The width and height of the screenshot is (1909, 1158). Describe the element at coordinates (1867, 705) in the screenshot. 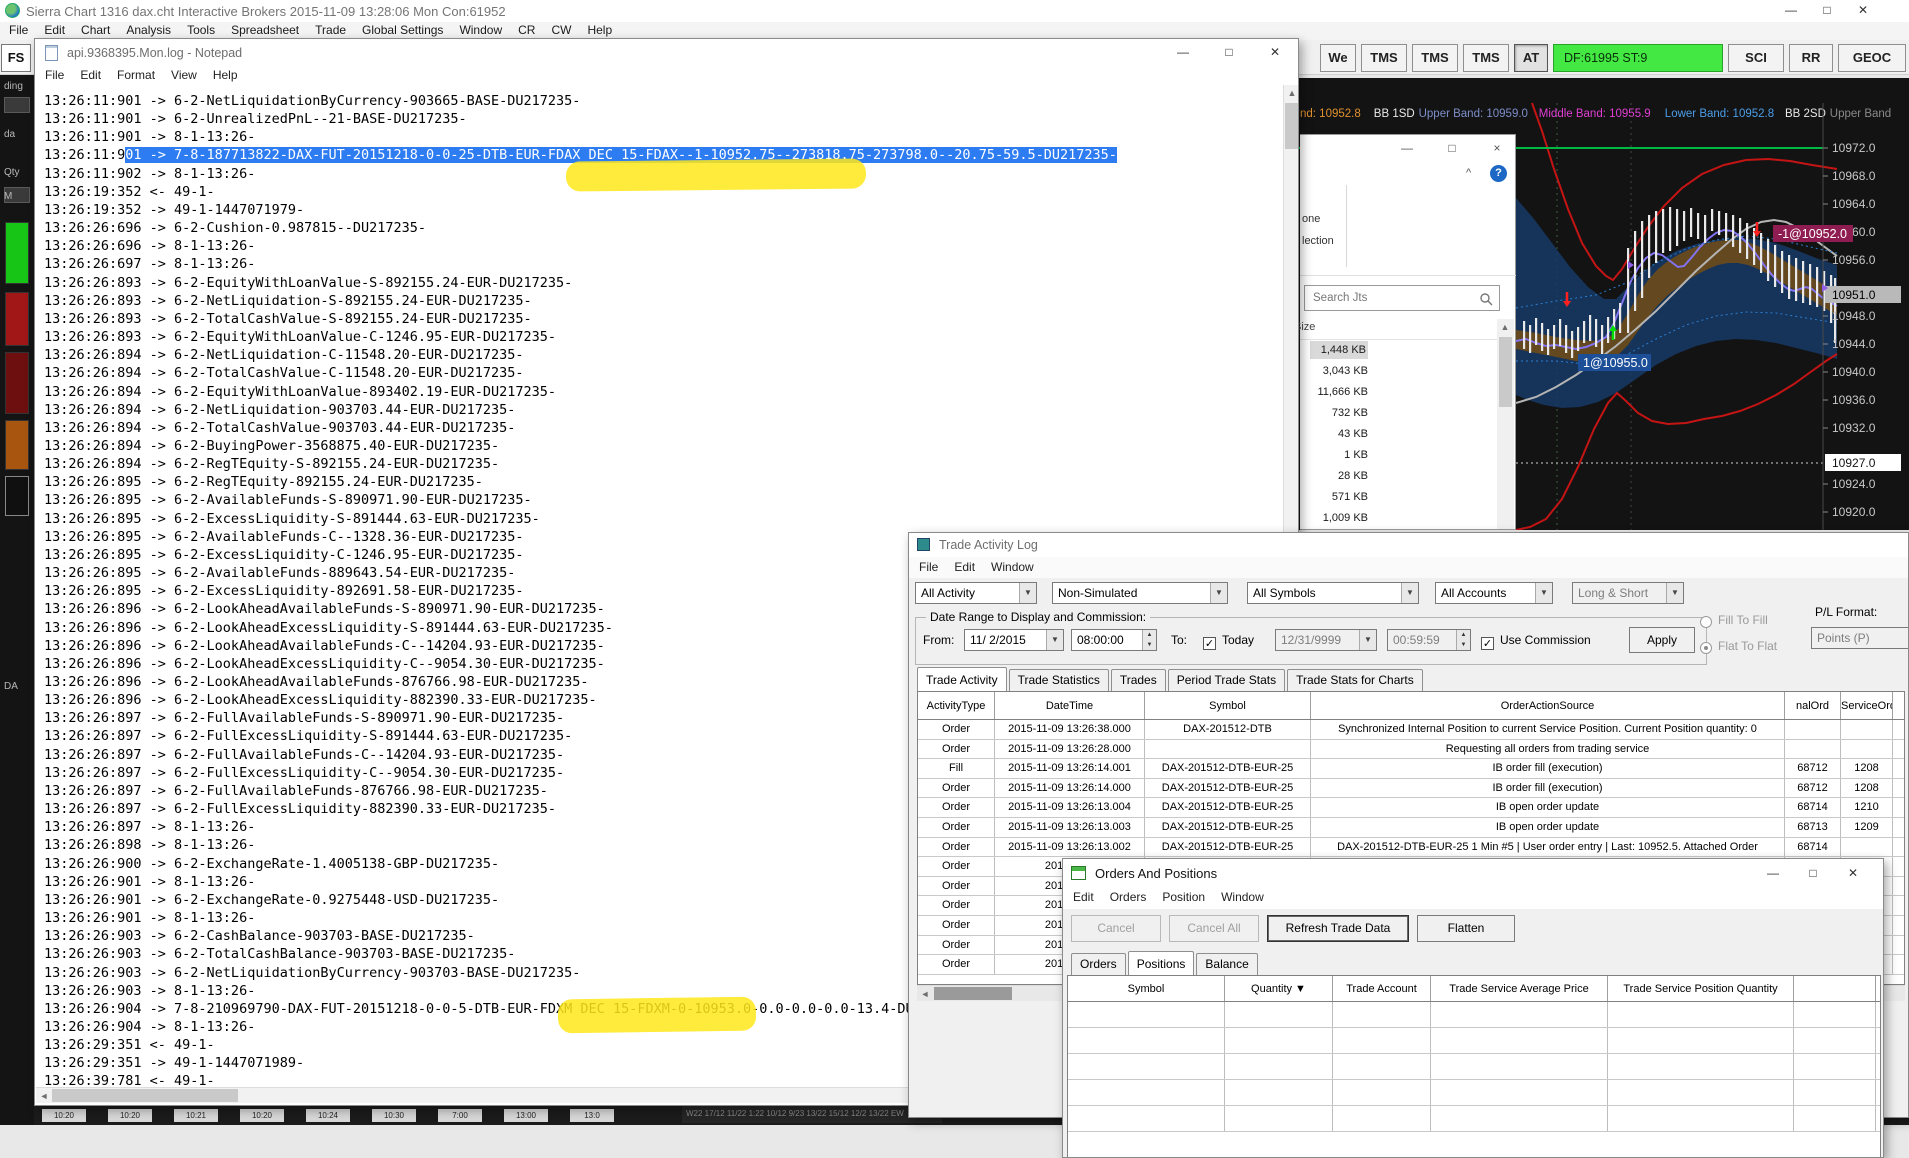

I see `column-header: ServiceOrderID` at that location.